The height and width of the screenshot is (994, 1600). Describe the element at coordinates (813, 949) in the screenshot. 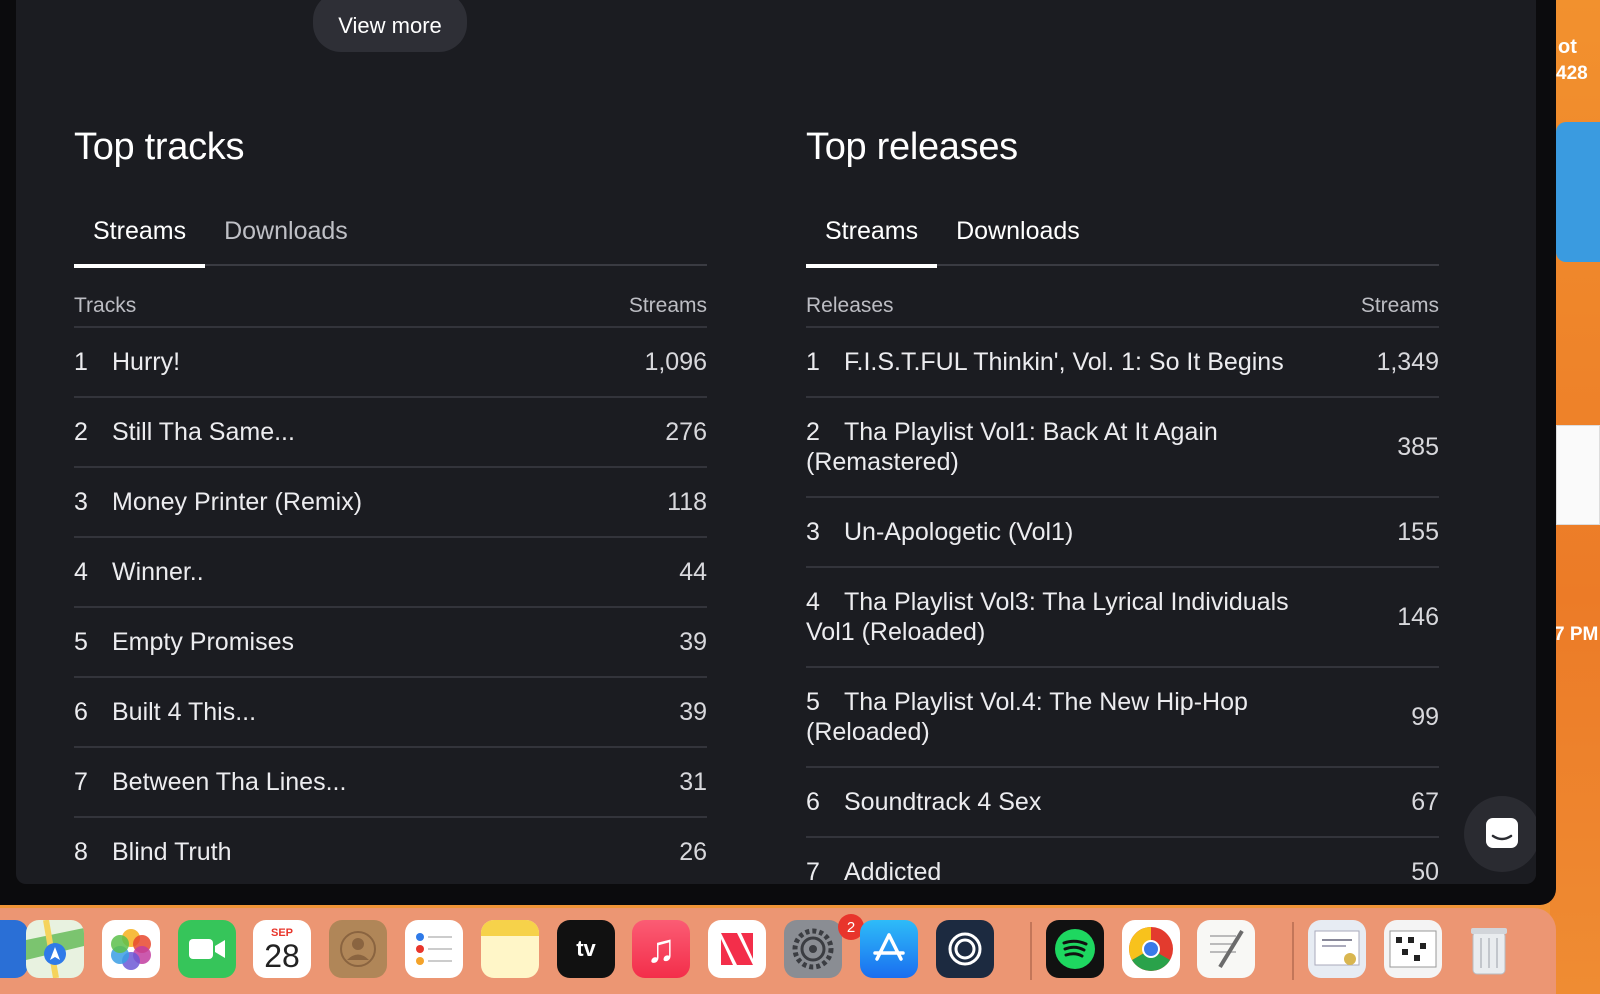

I see `settings-icon` at that location.